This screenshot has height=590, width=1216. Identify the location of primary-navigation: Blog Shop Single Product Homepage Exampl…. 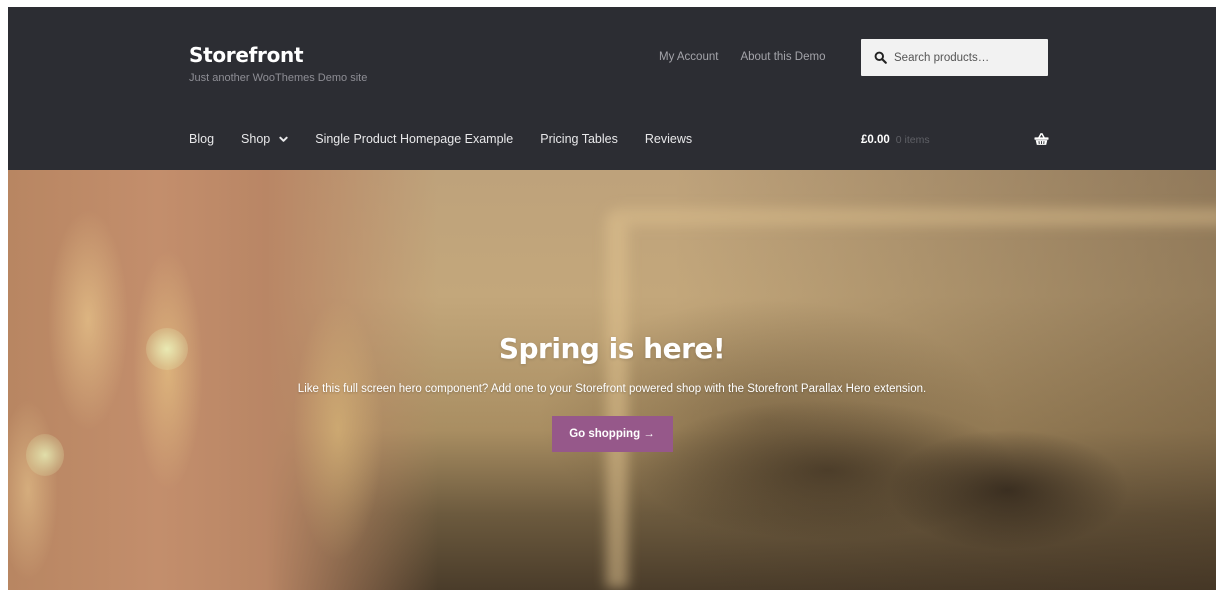
(454, 139).